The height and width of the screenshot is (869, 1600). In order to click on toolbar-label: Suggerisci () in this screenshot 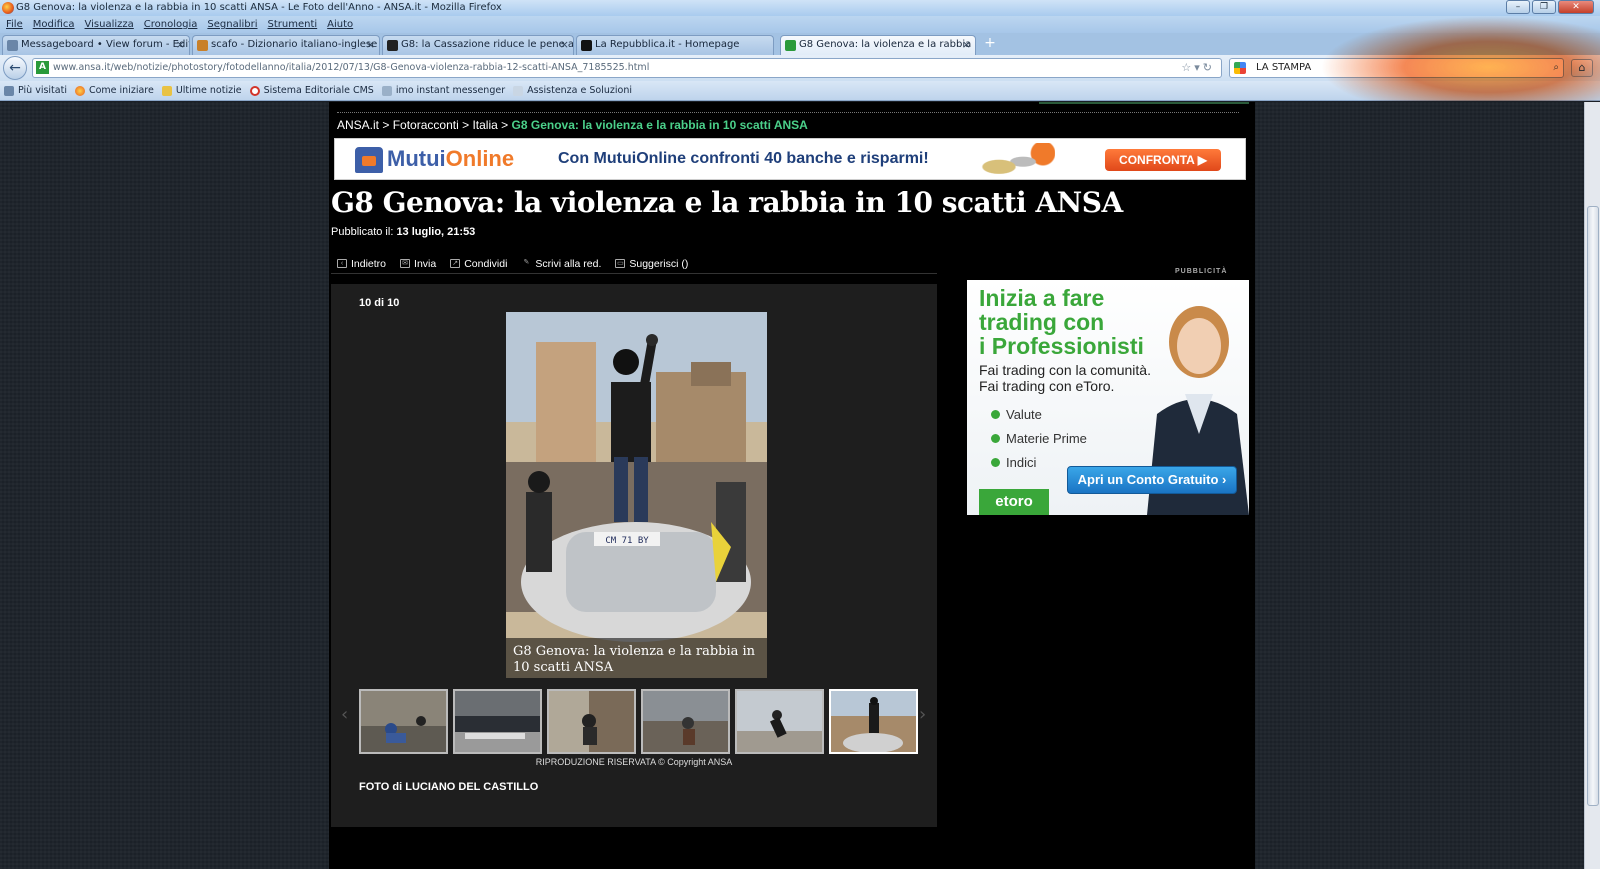, I will do `click(659, 263)`.